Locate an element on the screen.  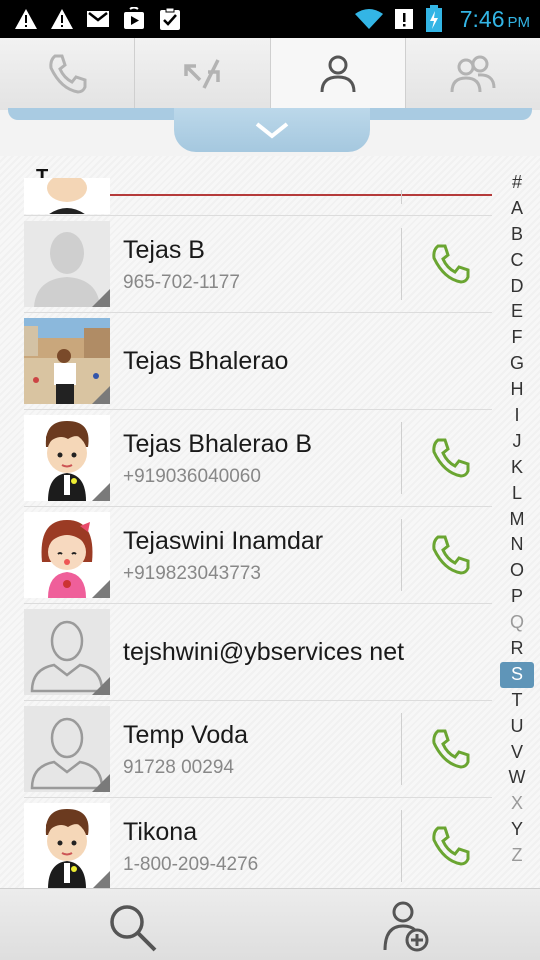
contact-name: Tejas B is located at coordinates (164, 250).